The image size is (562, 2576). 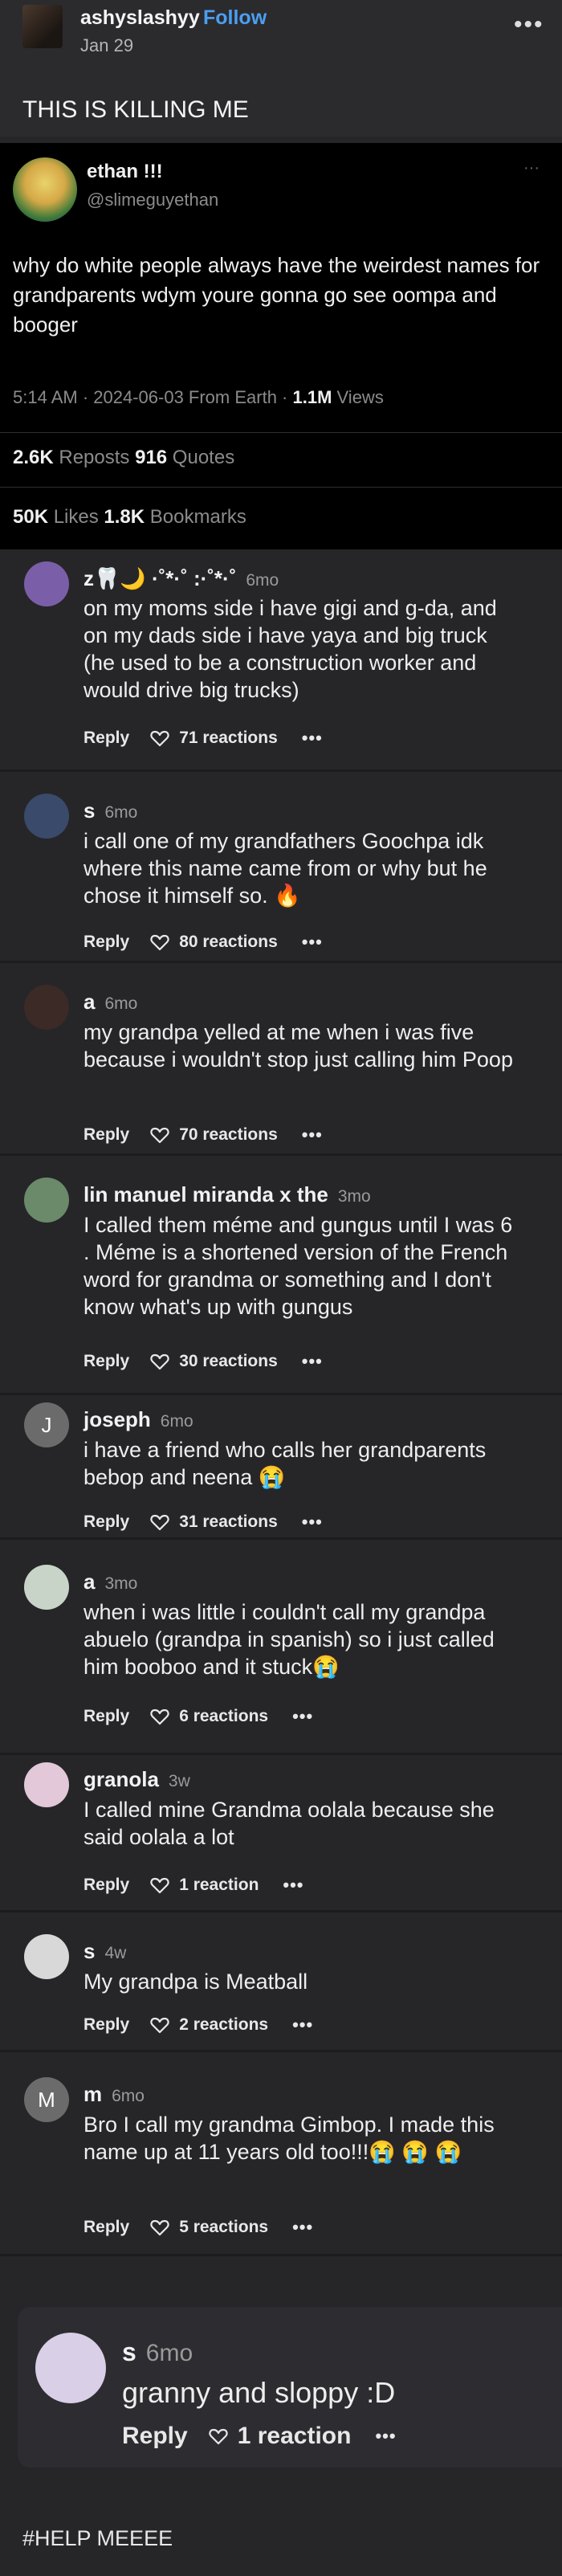 I want to click on comment-time: 3mo, so click(x=121, y=1583).